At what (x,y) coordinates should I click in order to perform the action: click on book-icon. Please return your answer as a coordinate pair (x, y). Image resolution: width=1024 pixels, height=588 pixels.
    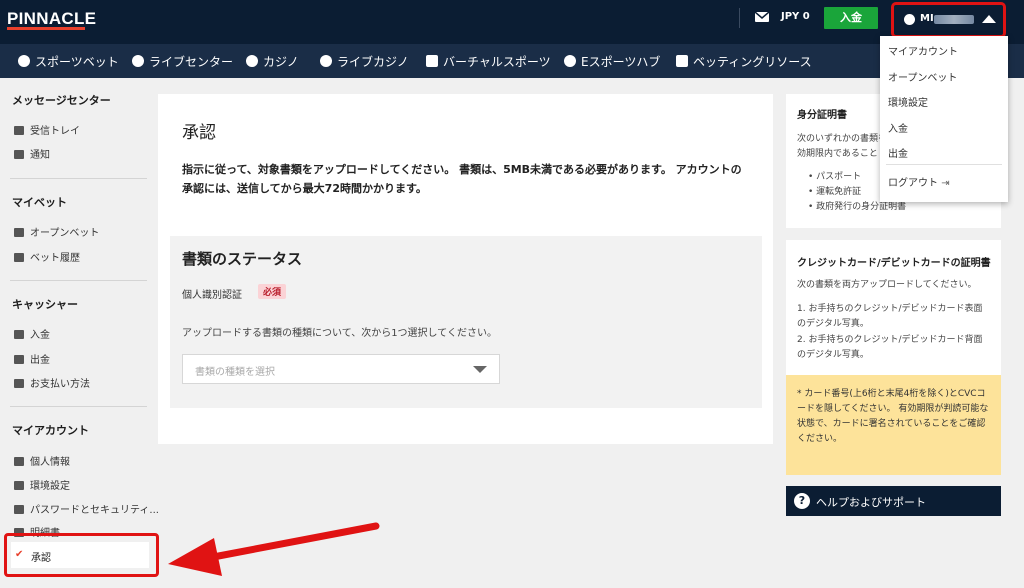
    Looking at the image, I should click on (682, 61).